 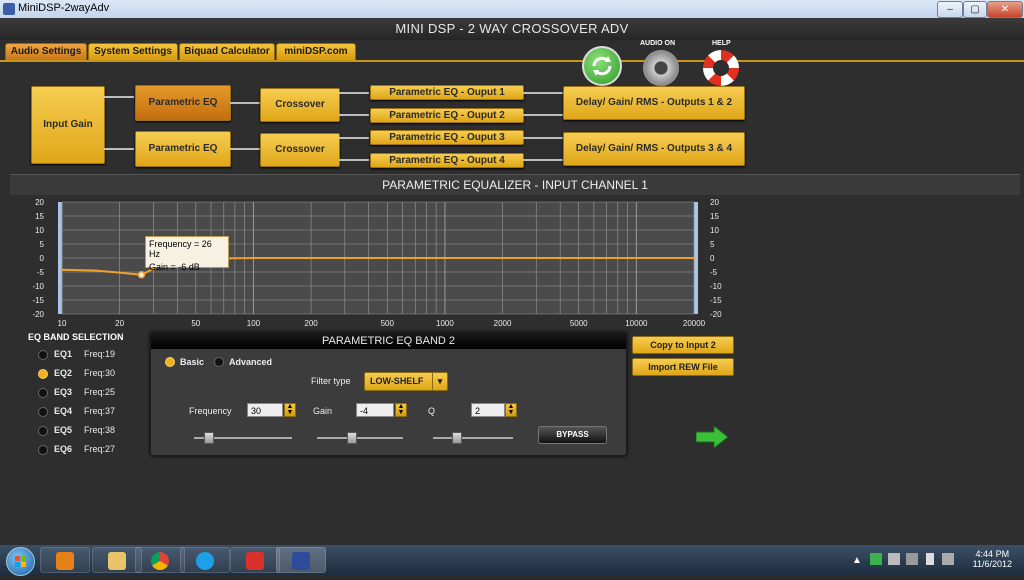 What do you see at coordinates (63, 354) in the screenshot?
I see `eq-band-label: EQ1` at bounding box center [63, 354].